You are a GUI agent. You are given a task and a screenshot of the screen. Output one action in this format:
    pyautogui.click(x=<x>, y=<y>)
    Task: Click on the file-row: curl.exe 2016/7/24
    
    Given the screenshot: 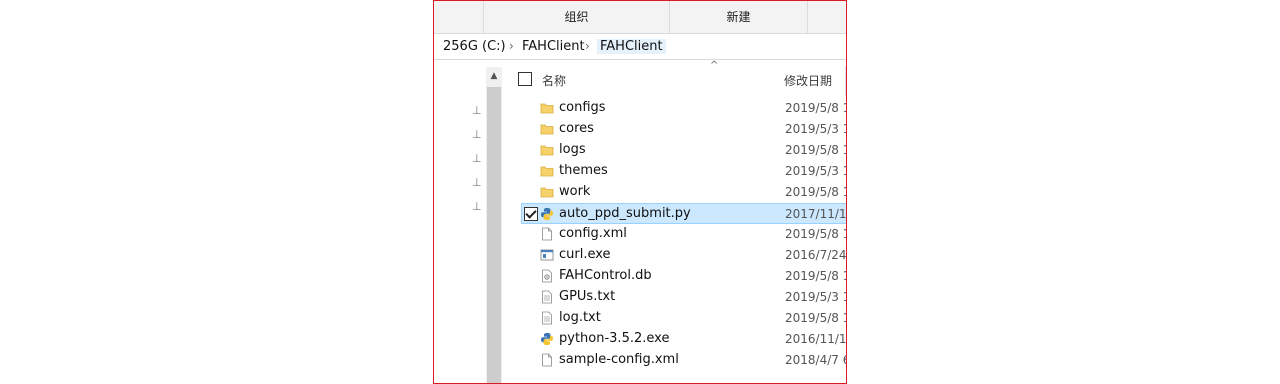 What is the action you would take?
    pyautogui.click(x=684, y=255)
    